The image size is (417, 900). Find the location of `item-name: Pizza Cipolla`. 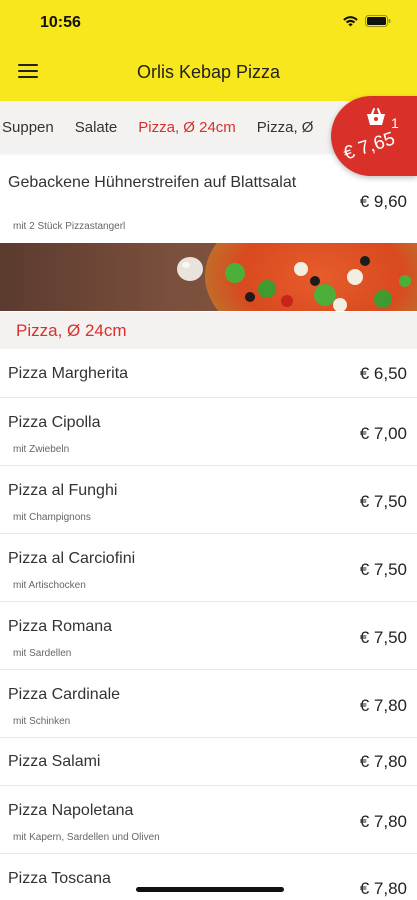

item-name: Pizza Cipolla is located at coordinates (54, 422).